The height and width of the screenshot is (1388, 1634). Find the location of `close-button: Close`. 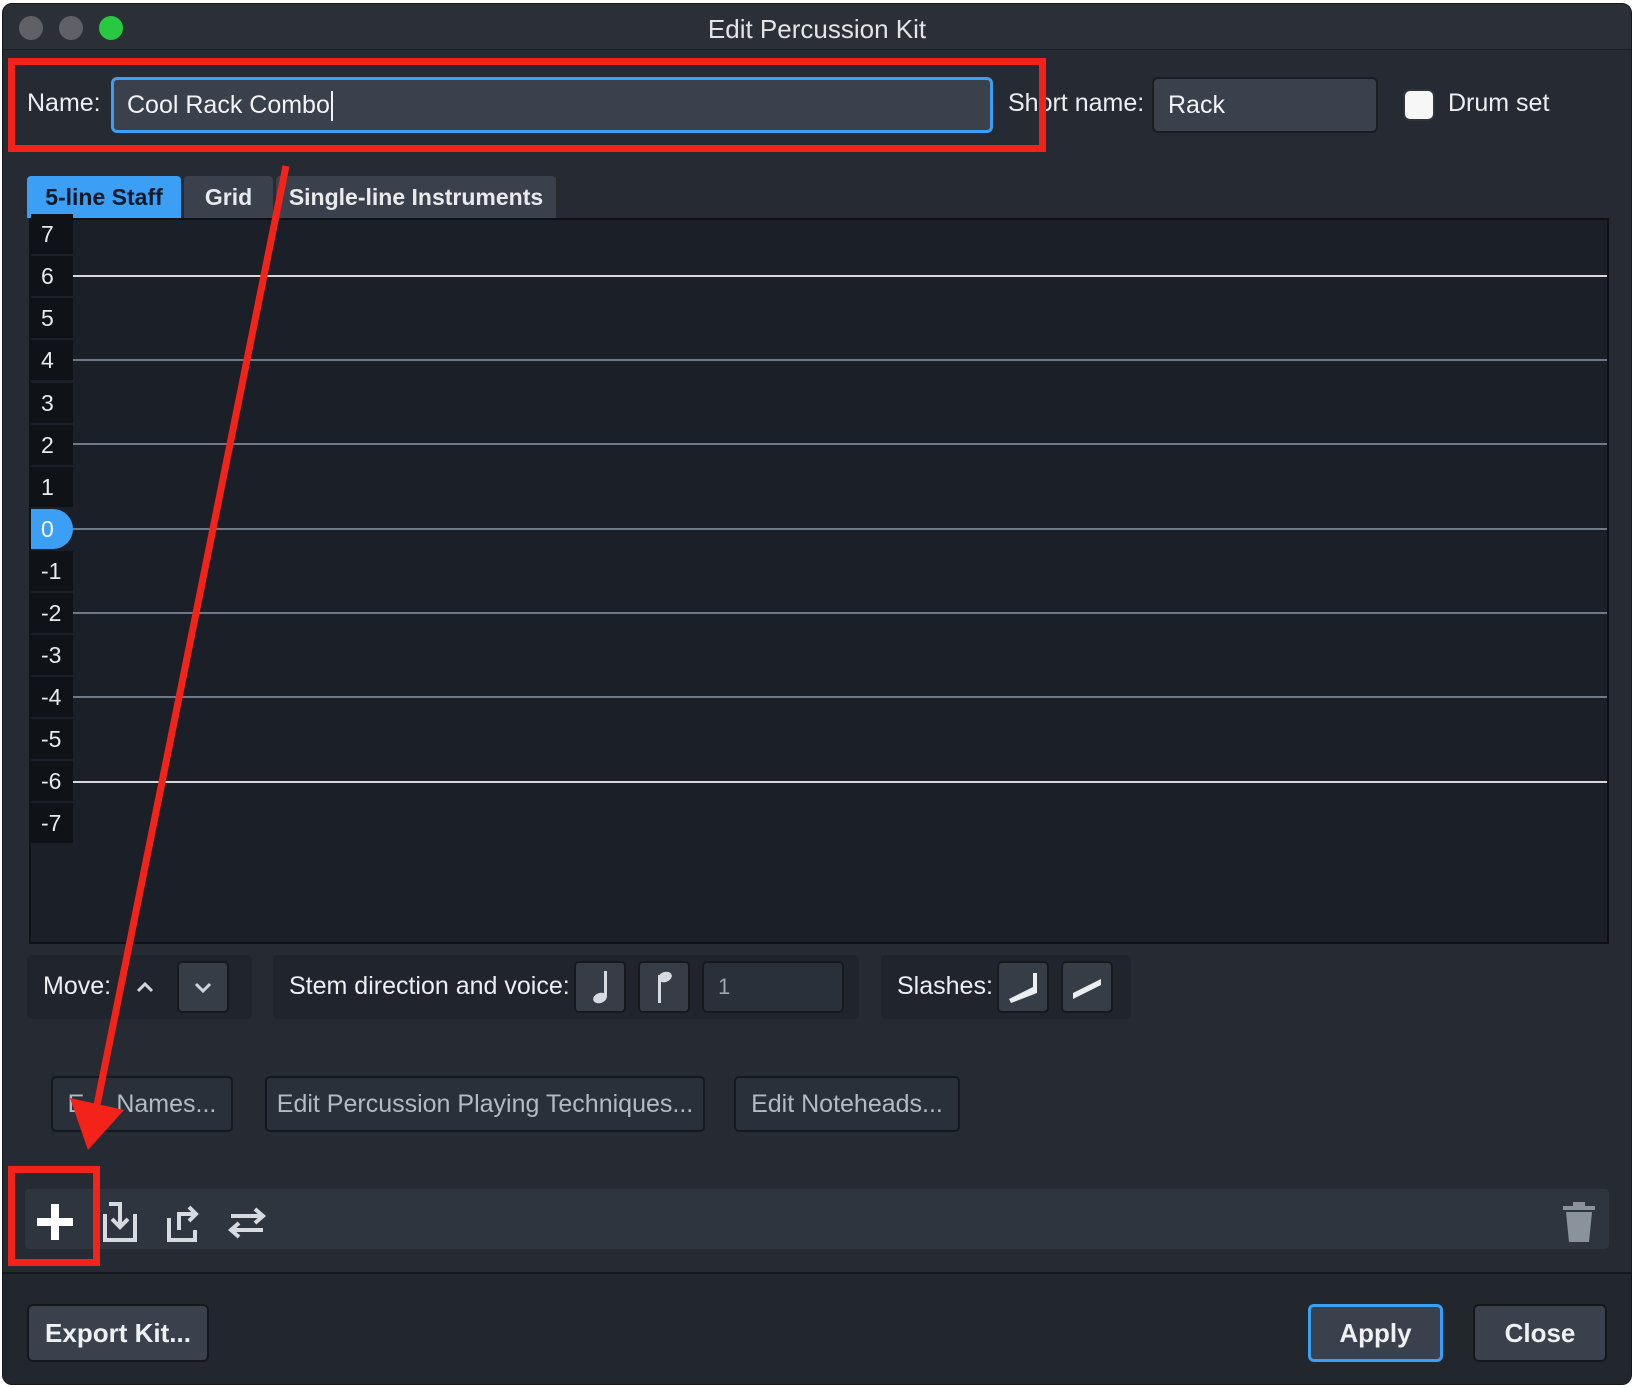

close-button: Close is located at coordinates (1540, 1333).